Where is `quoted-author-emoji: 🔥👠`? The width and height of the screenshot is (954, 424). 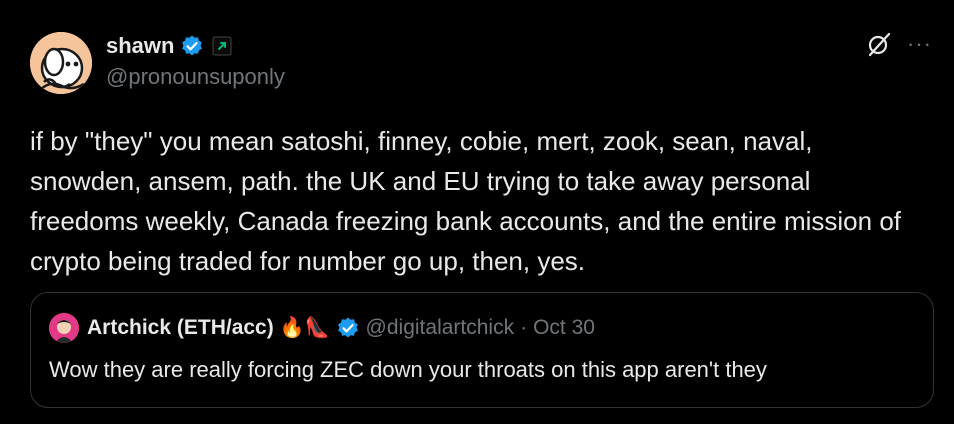
quoted-author-emoji: 🔥👠 is located at coordinates (304, 328).